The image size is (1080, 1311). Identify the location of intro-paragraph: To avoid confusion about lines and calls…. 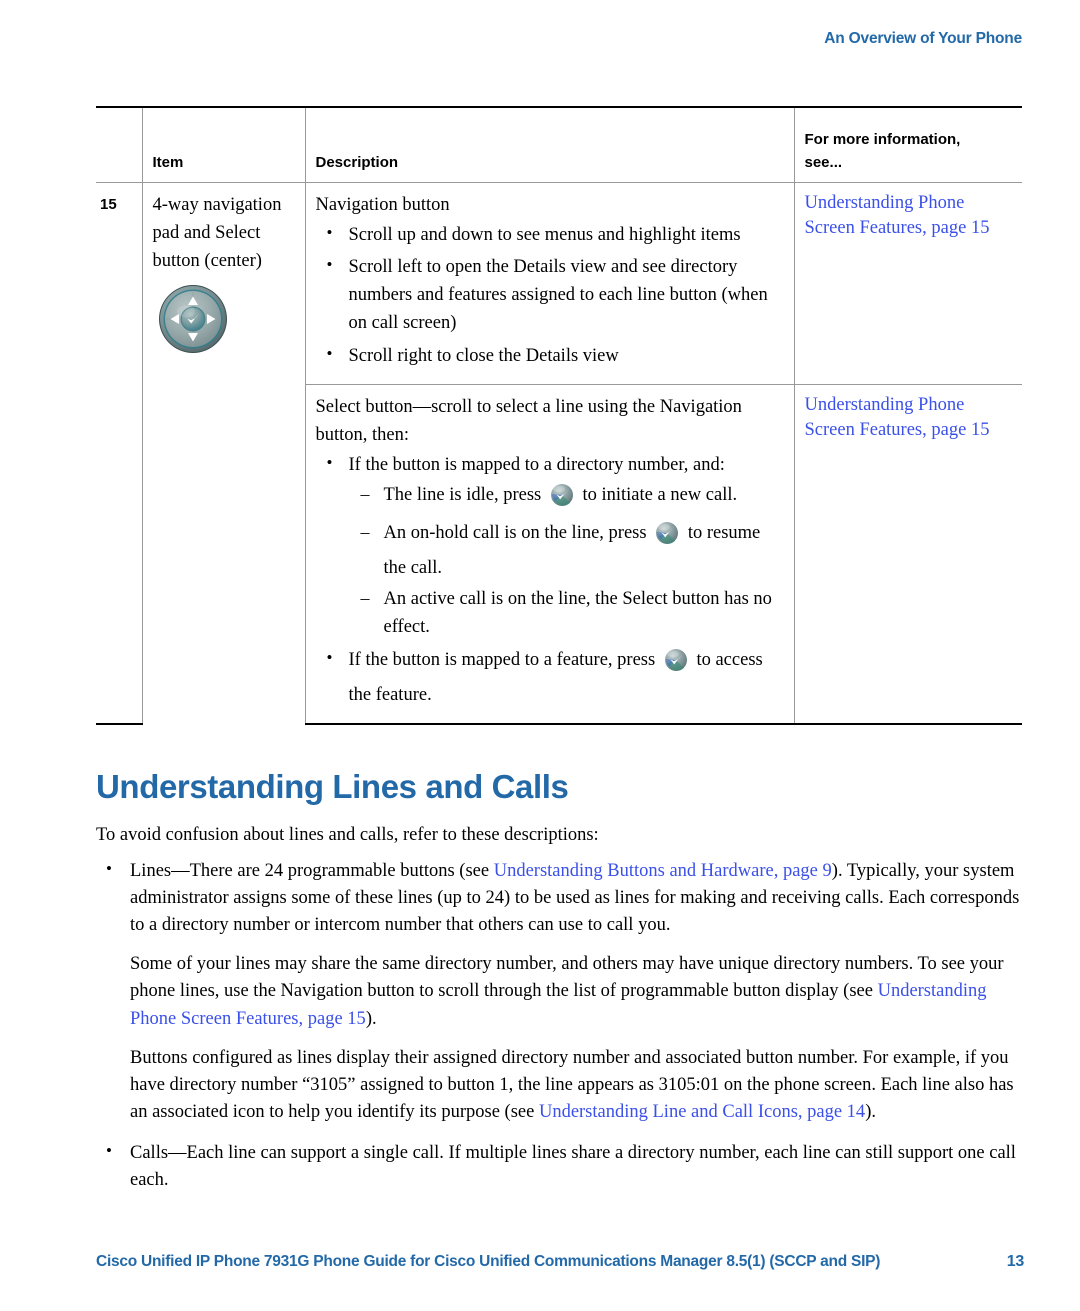
(347, 835).